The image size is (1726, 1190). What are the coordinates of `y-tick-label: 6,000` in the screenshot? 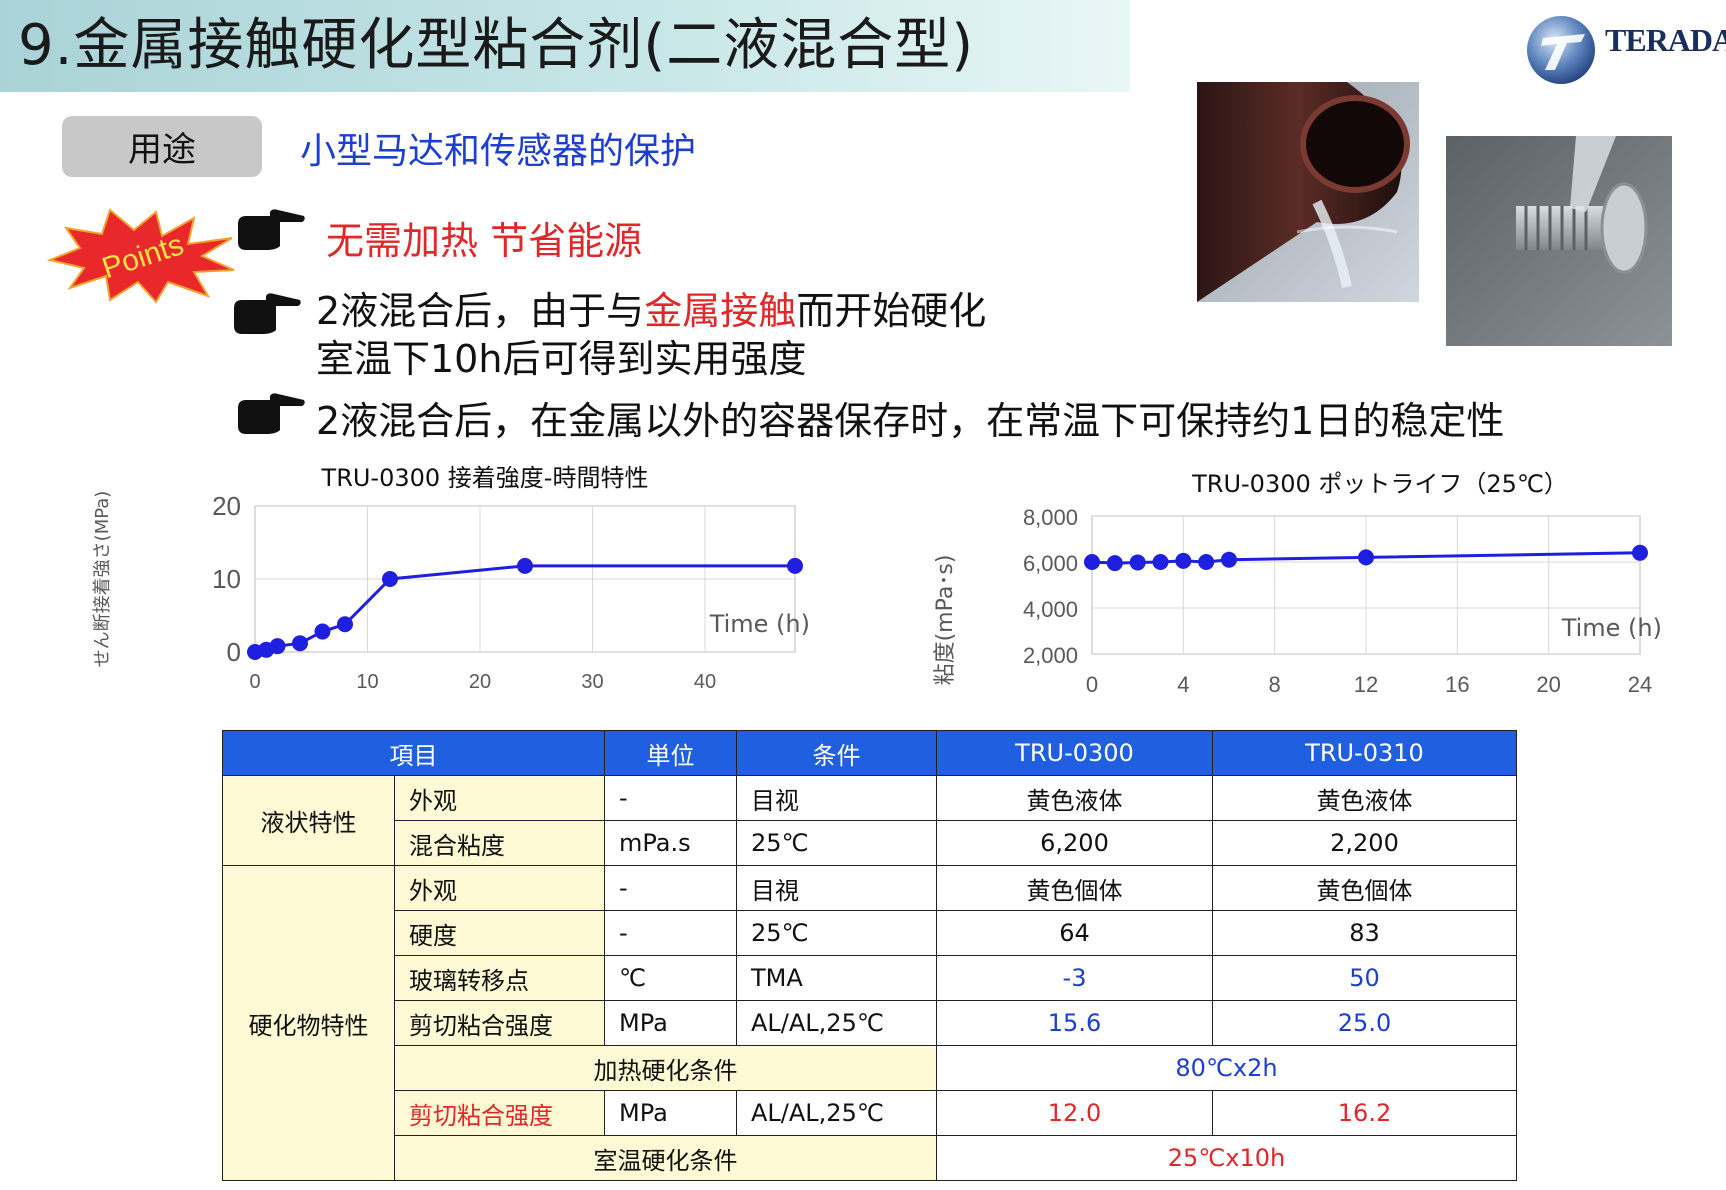 It's located at (1050, 563).